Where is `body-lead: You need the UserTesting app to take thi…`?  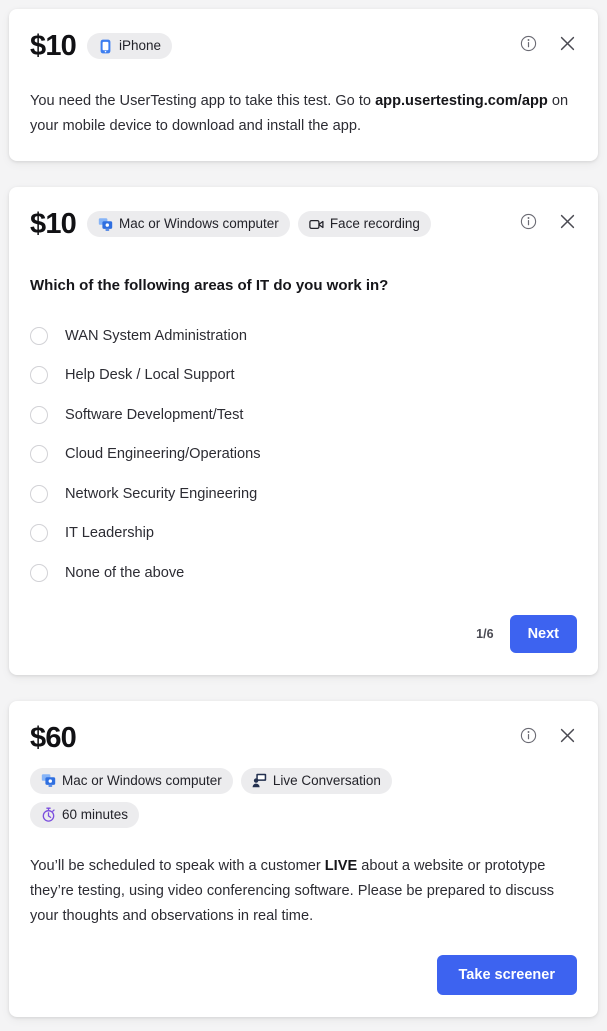
body-lead: You need the UserTesting app to take thi… is located at coordinates (203, 101).